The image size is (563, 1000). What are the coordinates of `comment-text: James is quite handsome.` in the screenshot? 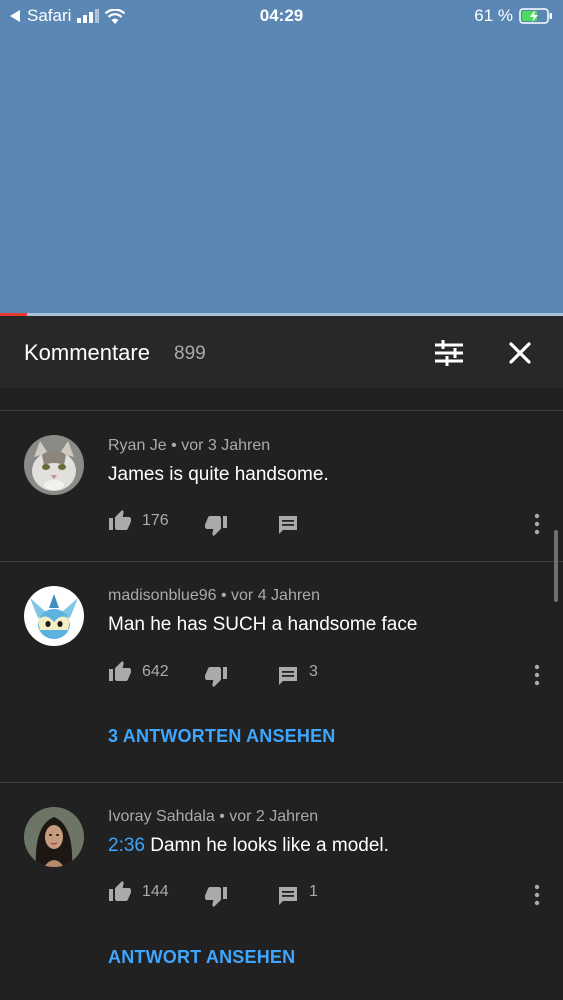 It's located at (218, 474).